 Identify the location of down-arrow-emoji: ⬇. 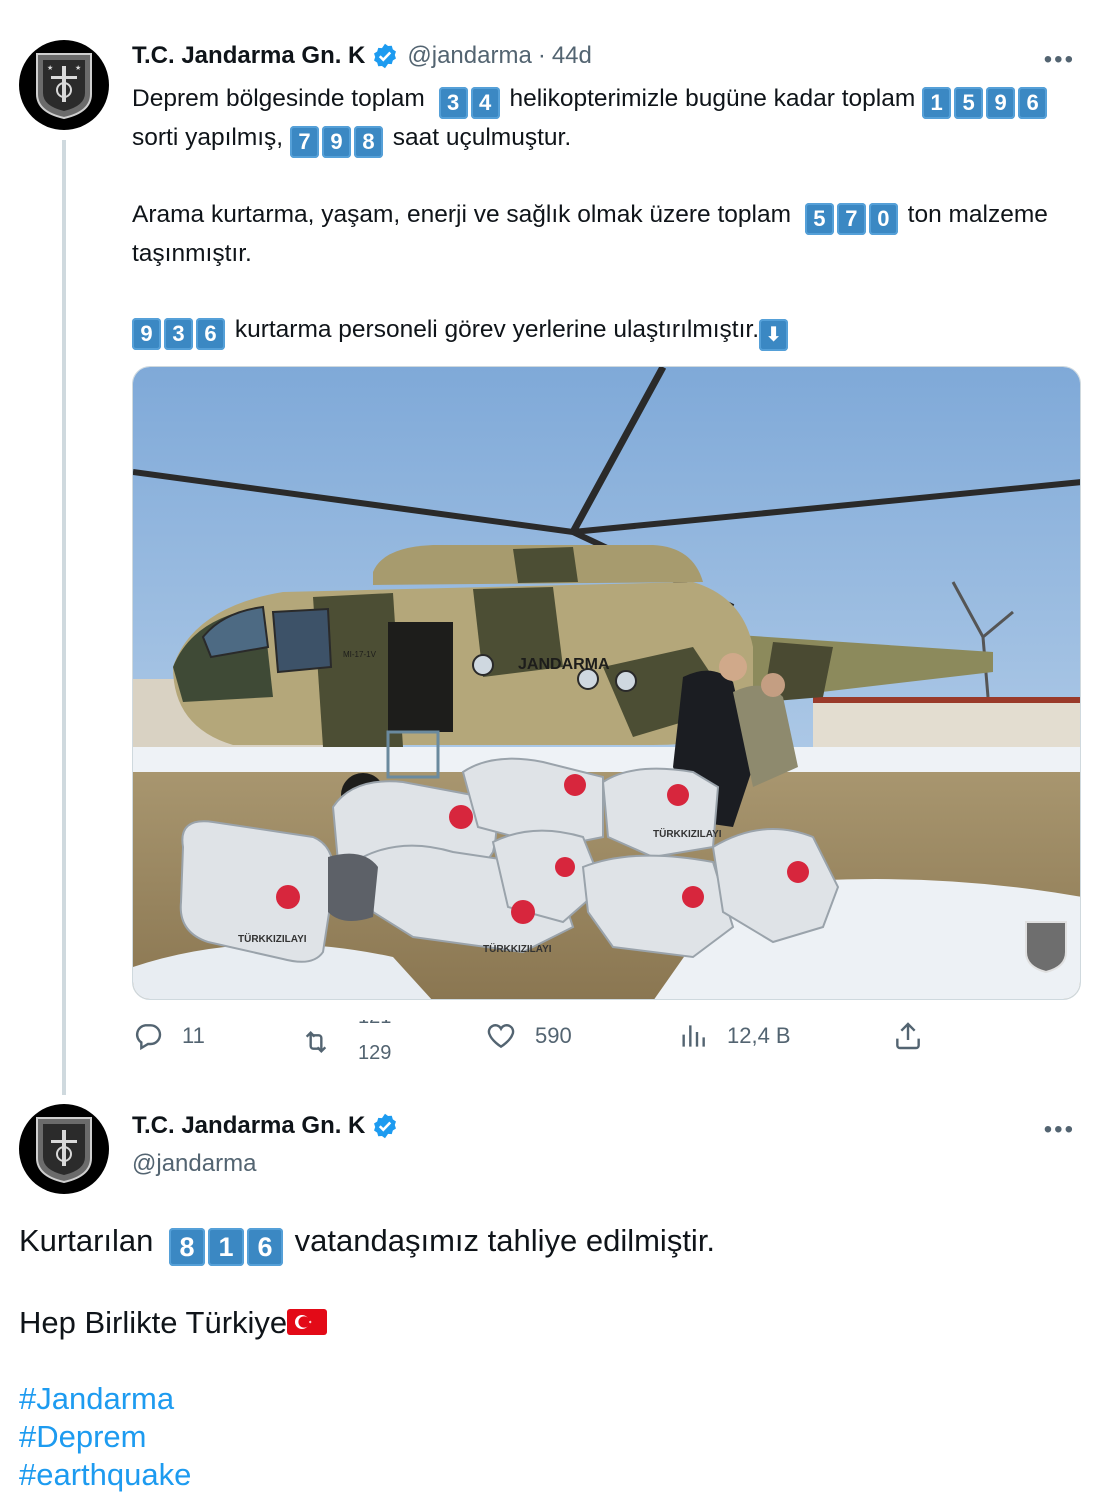
(774, 335).